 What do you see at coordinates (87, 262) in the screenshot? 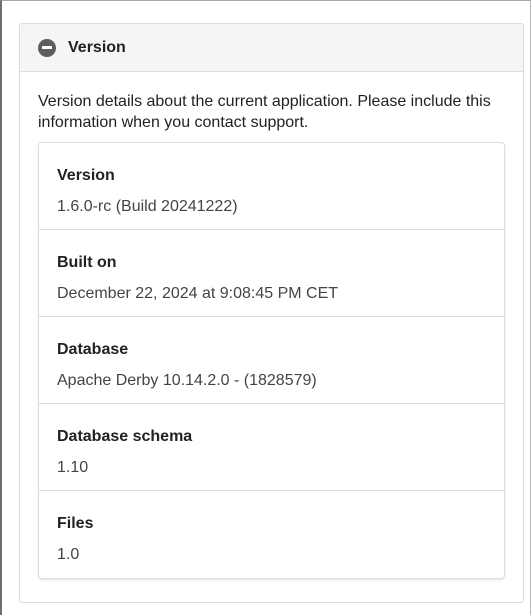
I see `detail-label: Built on` at bounding box center [87, 262].